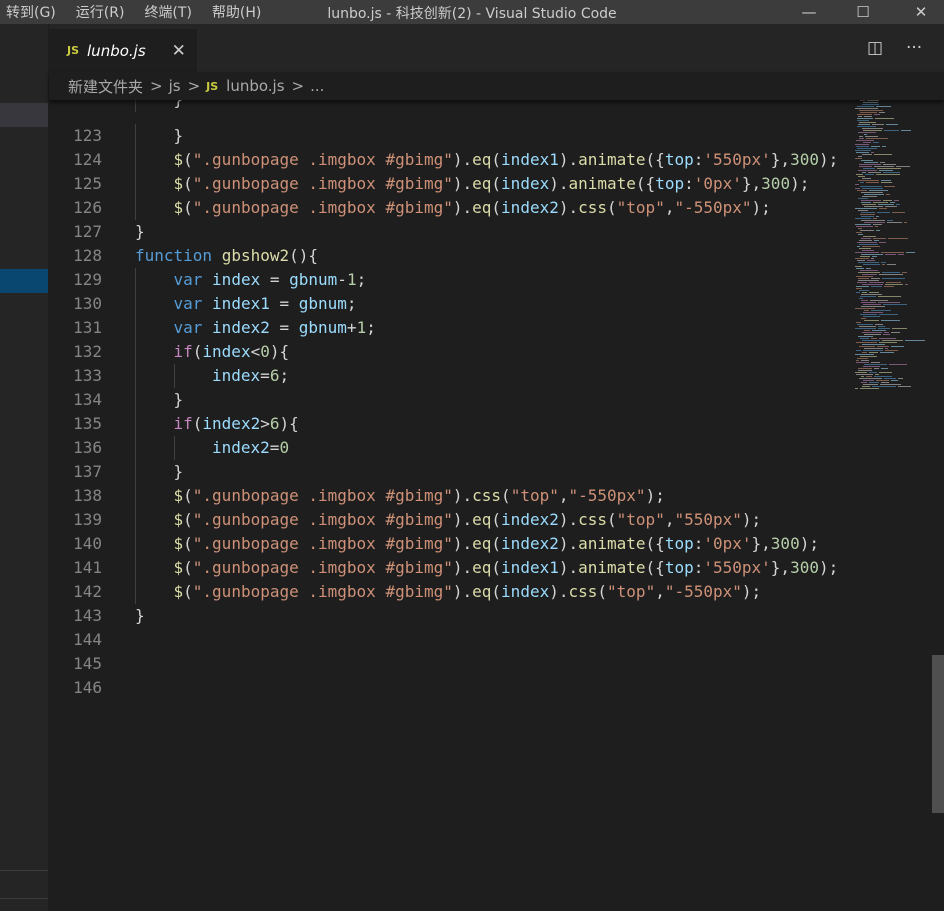  Describe the element at coordinates (449, 400) in the screenshot. I see `code-line: 134}` at that location.